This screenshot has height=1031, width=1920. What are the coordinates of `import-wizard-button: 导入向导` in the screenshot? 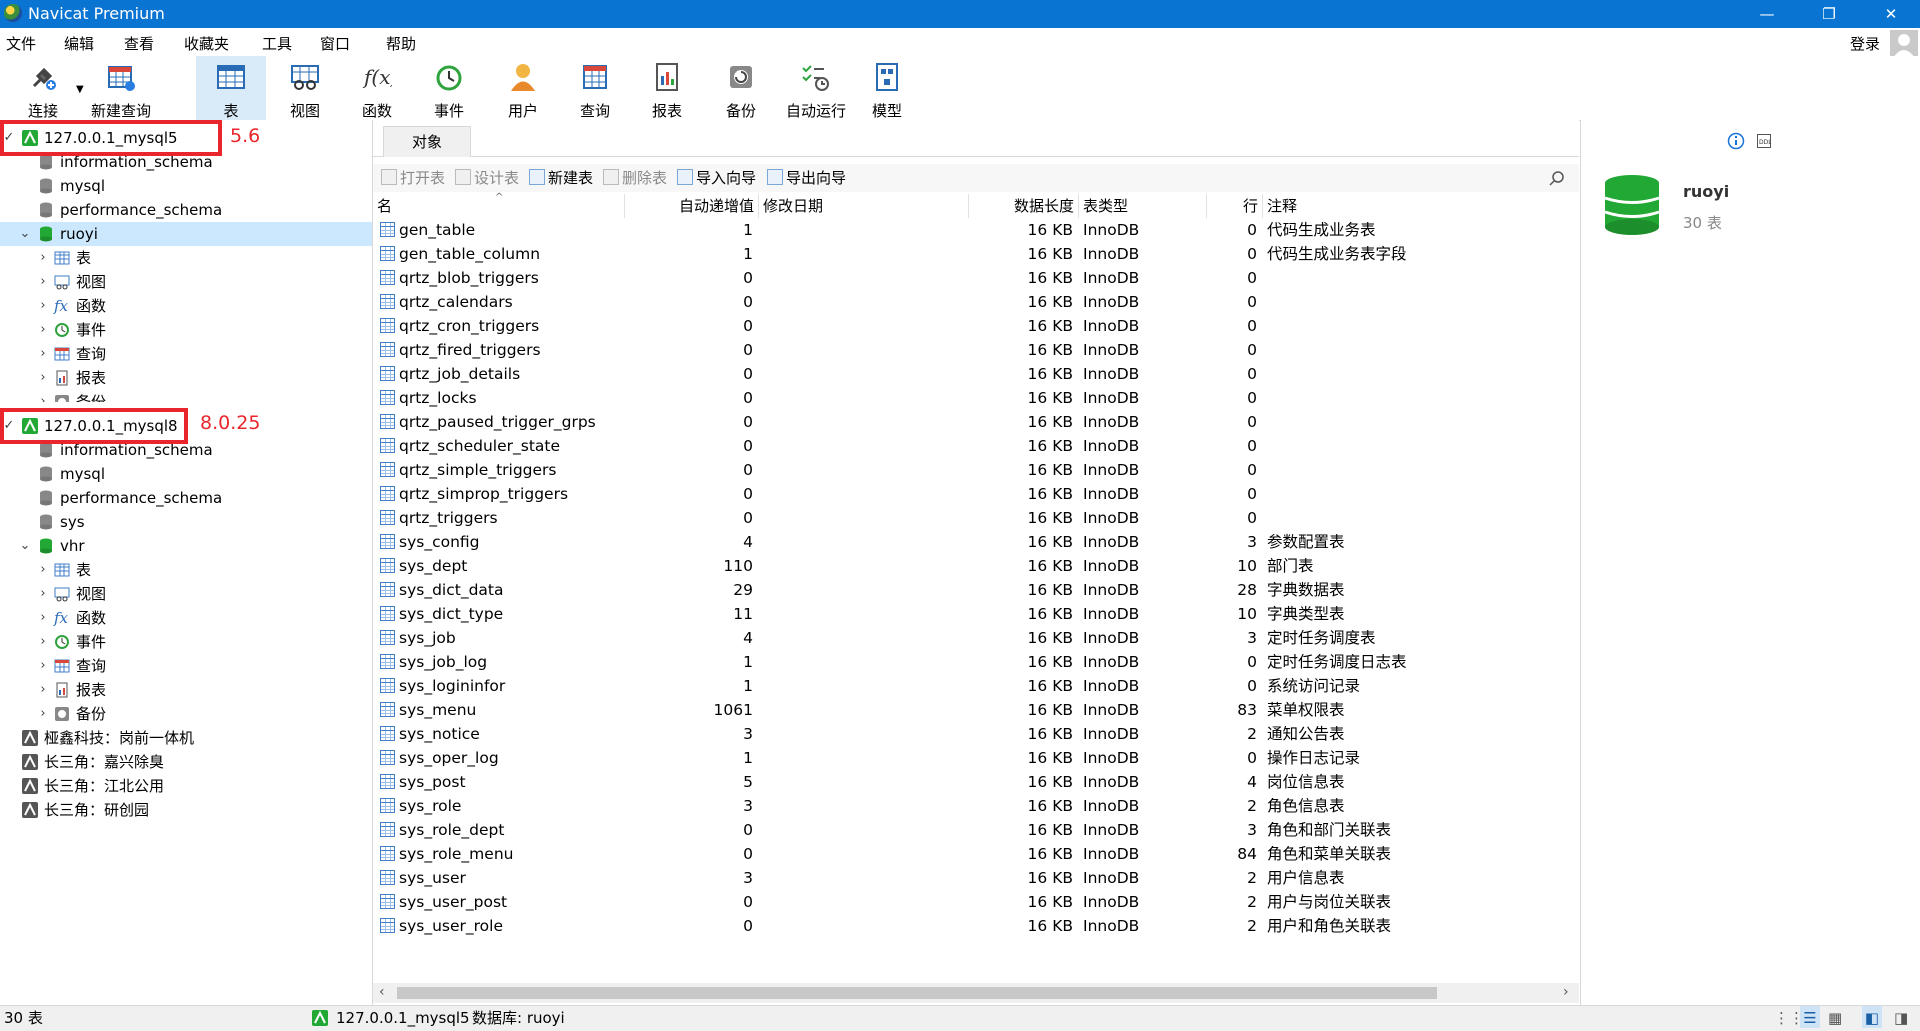 It's located at (716, 178).